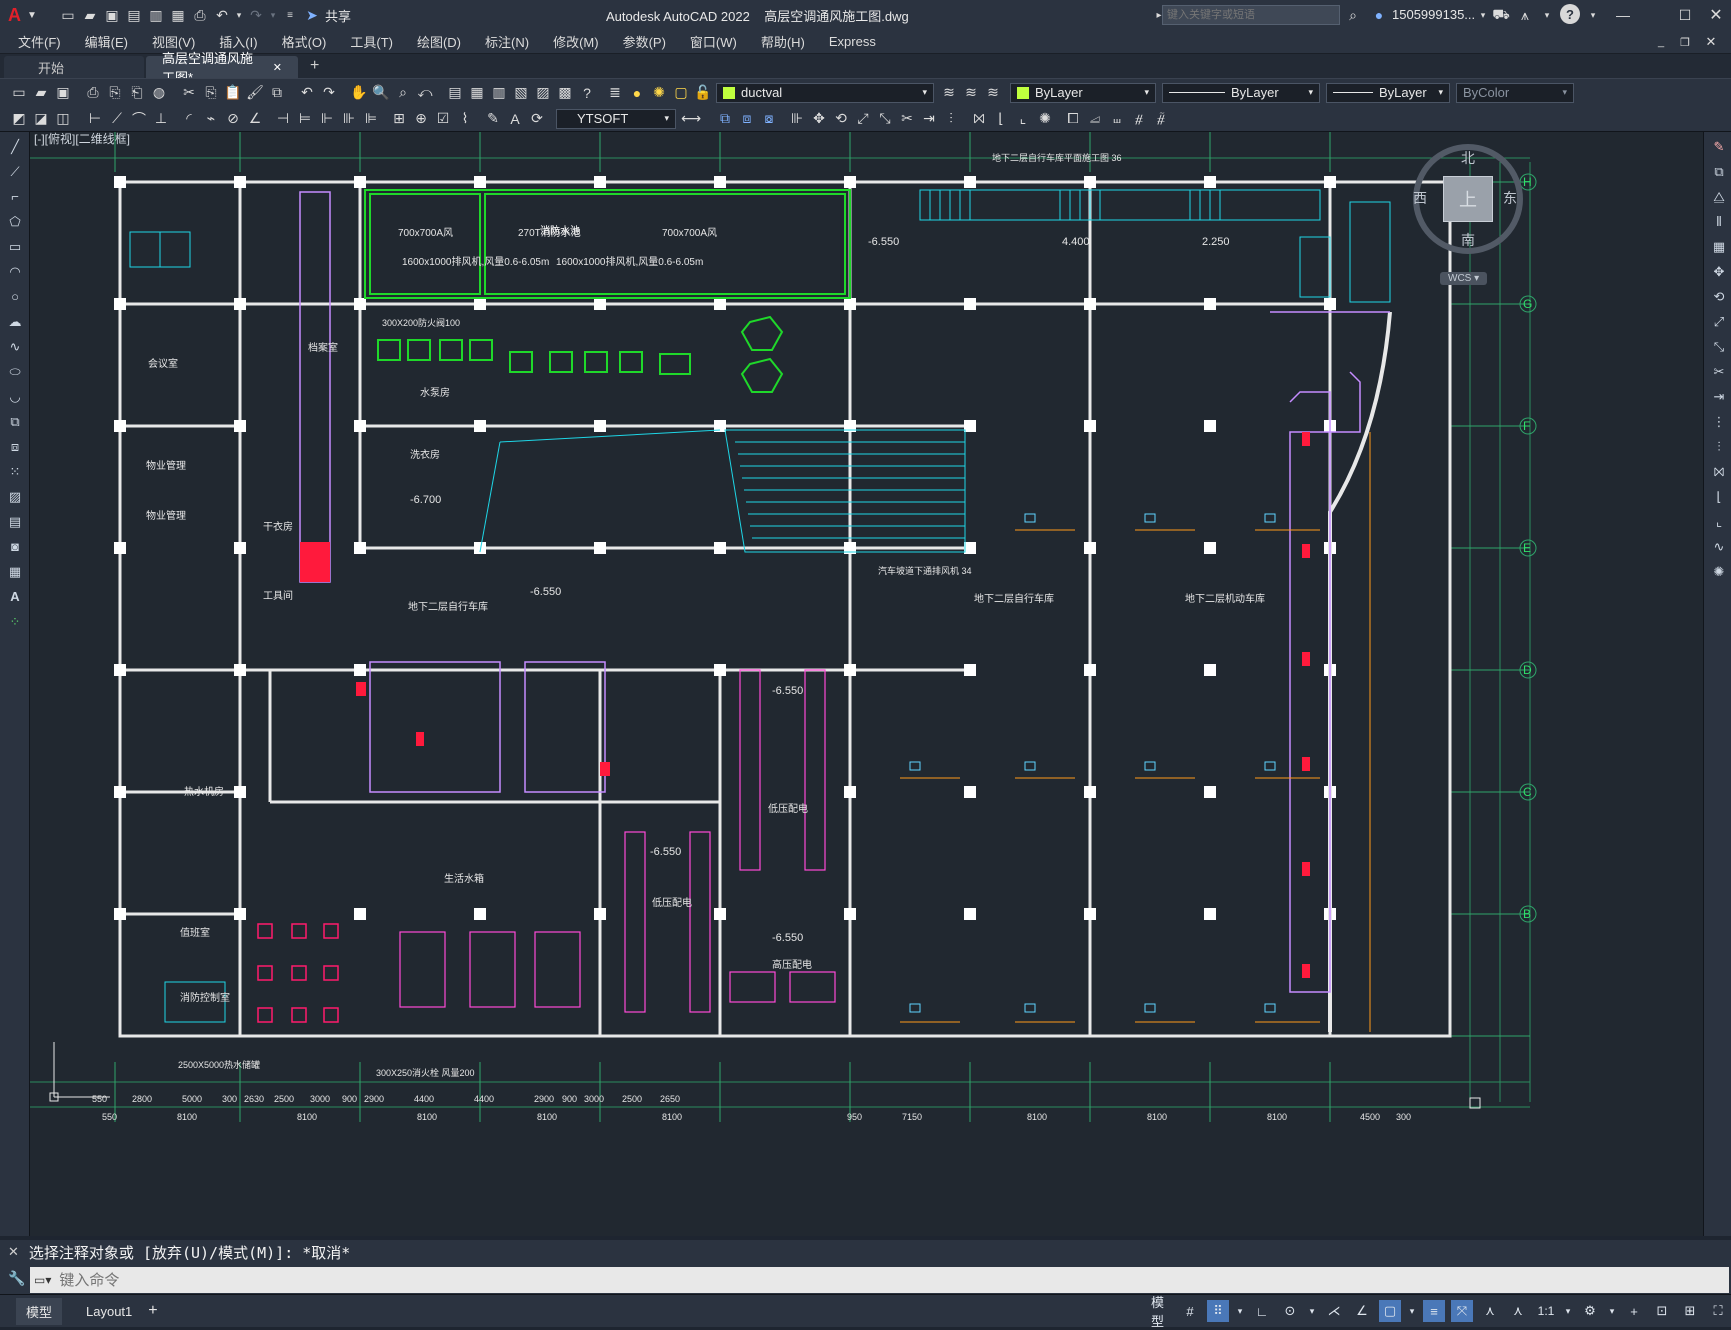 The height and width of the screenshot is (1330, 1731). Describe the element at coordinates (19, 119) in the screenshot. I see `tool-a-icon: ◩` at that location.